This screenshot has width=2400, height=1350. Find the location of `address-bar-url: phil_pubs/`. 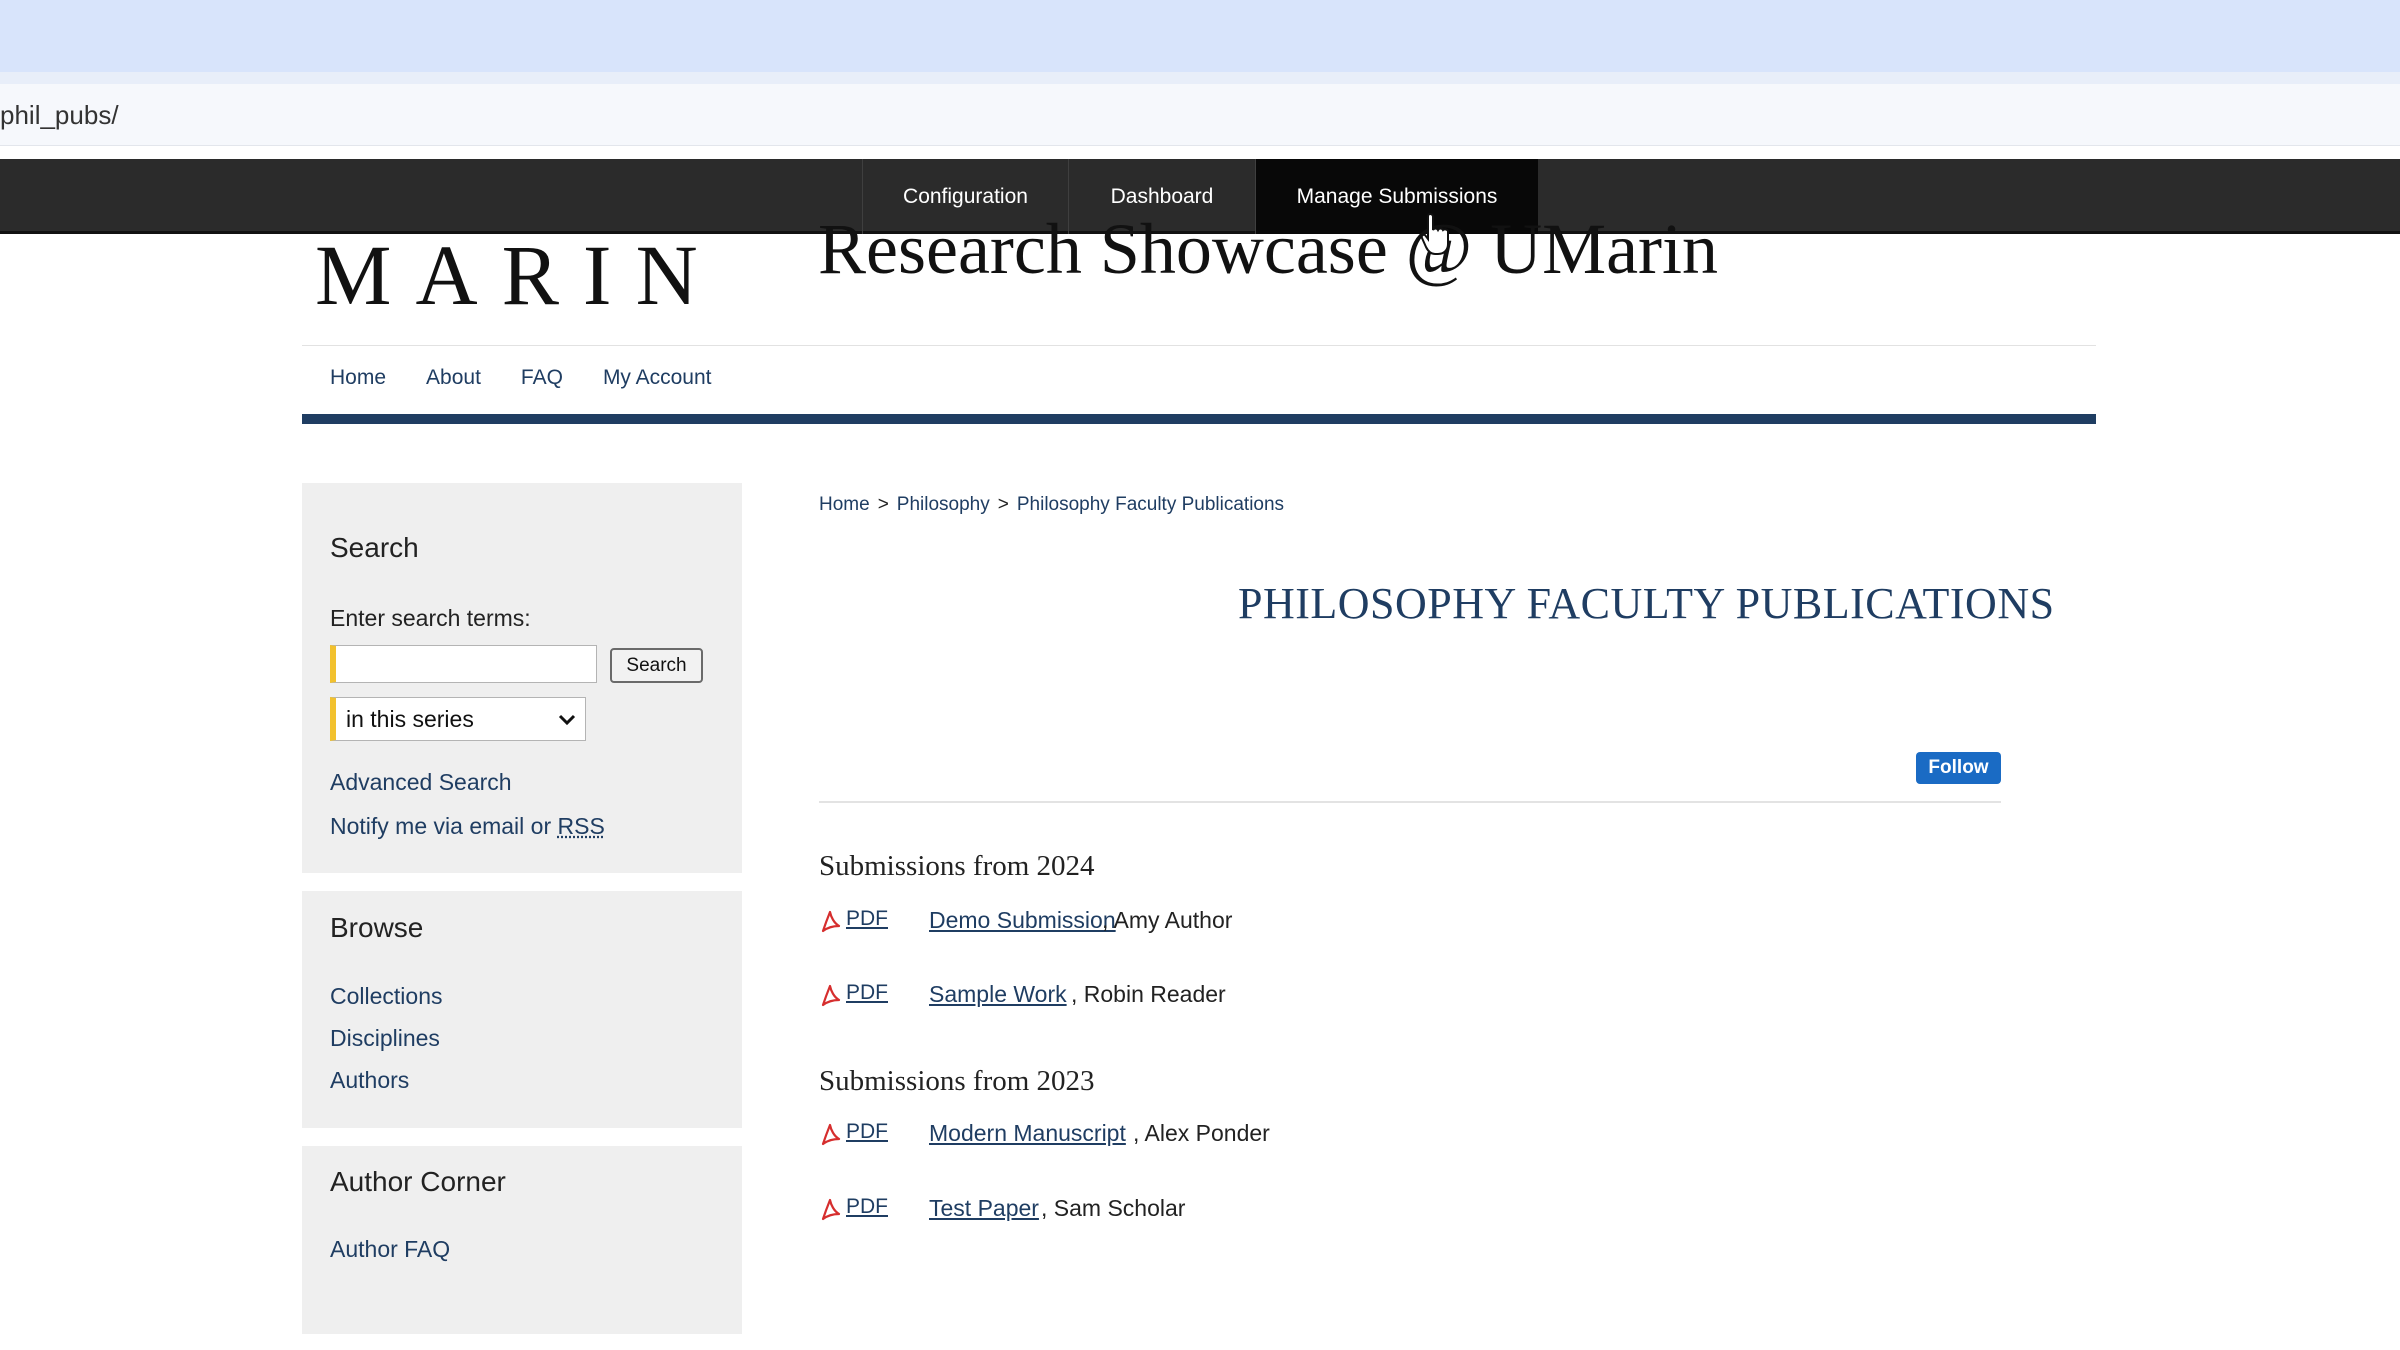

address-bar-url: phil_pubs/ is located at coordinates (59, 115).